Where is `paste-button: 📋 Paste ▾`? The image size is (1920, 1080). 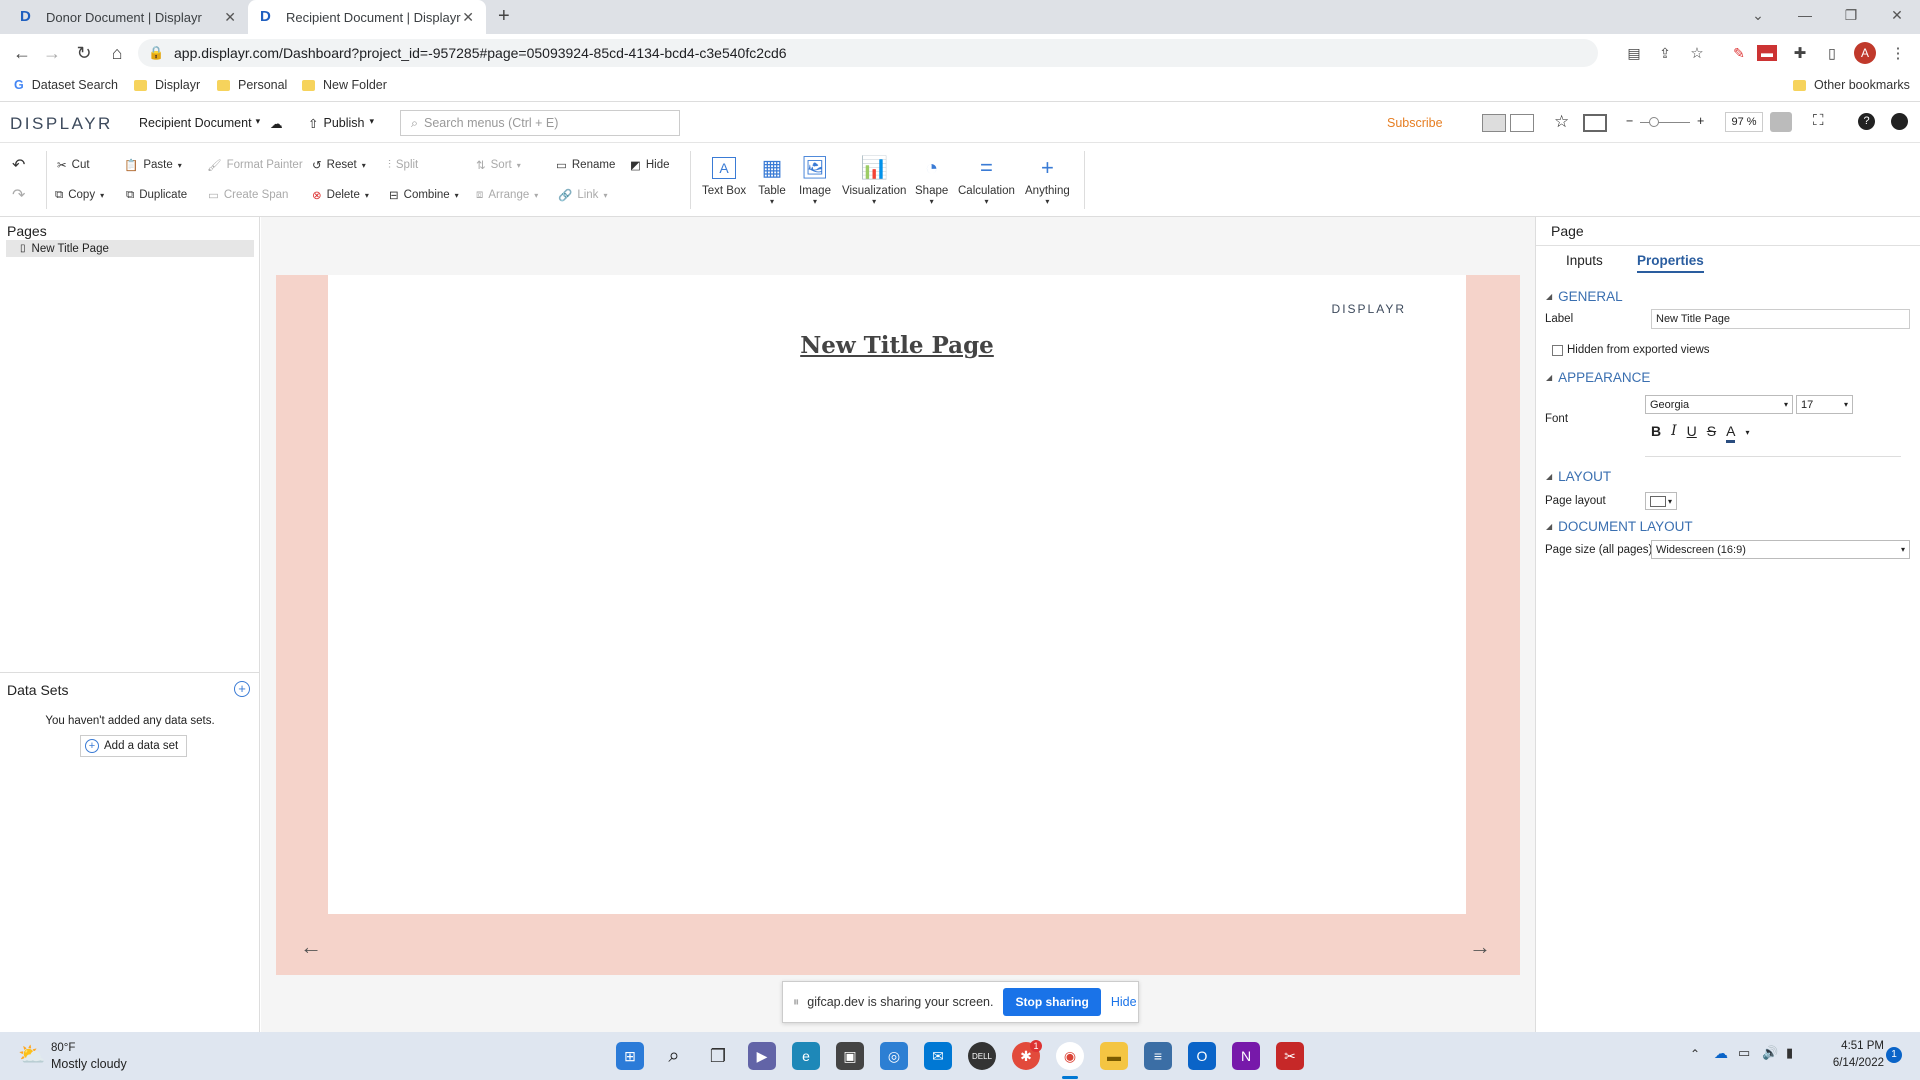
paste-button: 📋 Paste ▾ is located at coordinates (153, 165).